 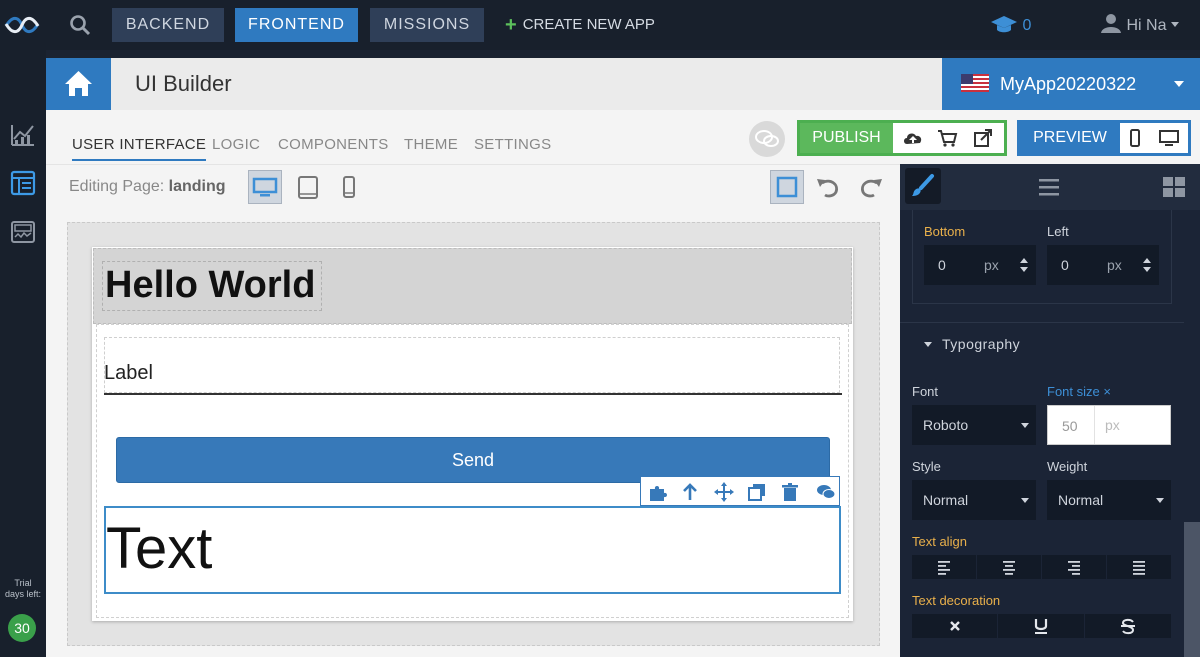 What do you see at coordinates (690, 492) in the screenshot?
I see `arrow-up-icon` at bounding box center [690, 492].